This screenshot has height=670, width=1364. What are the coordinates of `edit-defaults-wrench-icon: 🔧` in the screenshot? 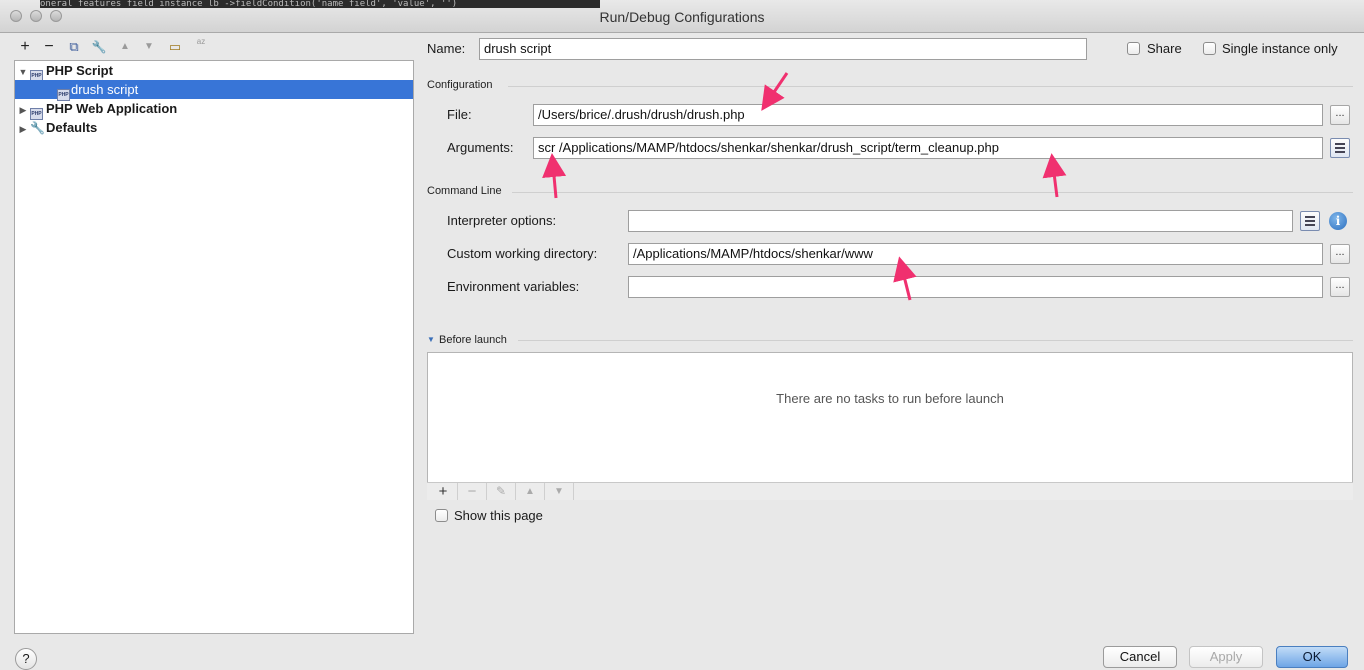 It's located at (99, 47).